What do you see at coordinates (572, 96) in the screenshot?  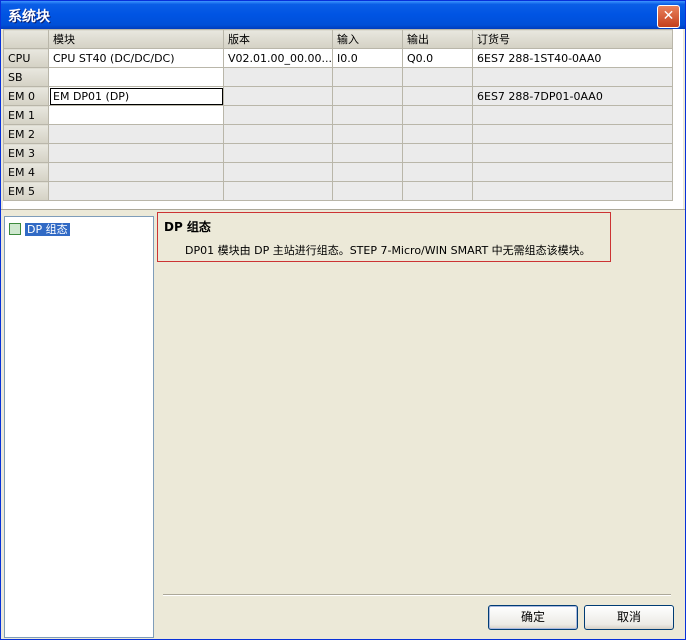 I see `order-number-cell: 6ES7 288-7DP01-0AA0` at bounding box center [572, 96].